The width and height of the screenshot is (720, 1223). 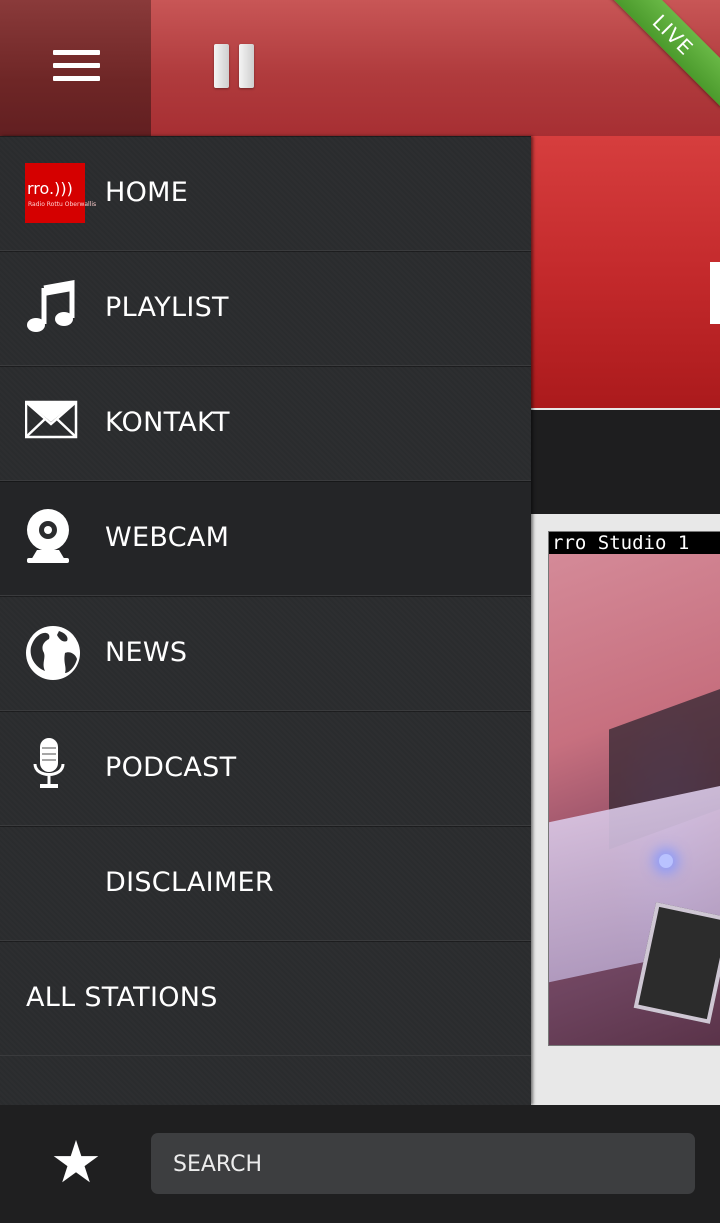 I want to click on webcam-image-light, so click(x=666, y=861).